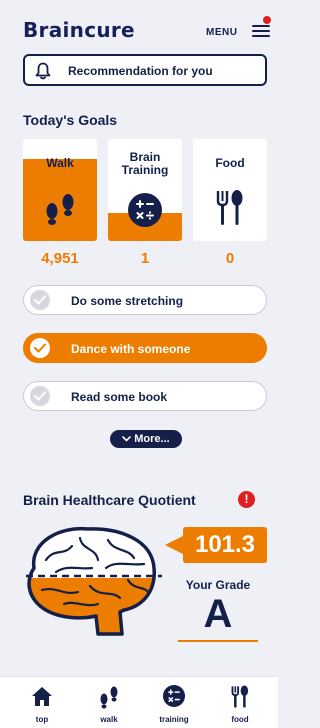  What do you see at coordinates (42, 696) in the screenshot?
I see `home-icon` at bounding box center [42, 696].